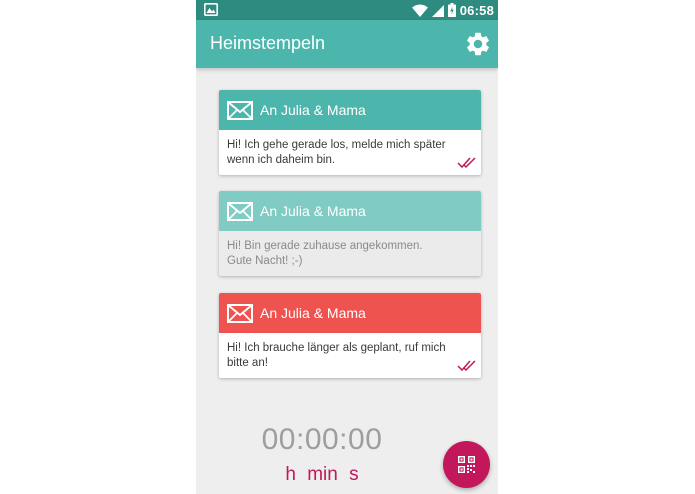  I want to click on app-title: Heimstempeln, so click(268, 43).